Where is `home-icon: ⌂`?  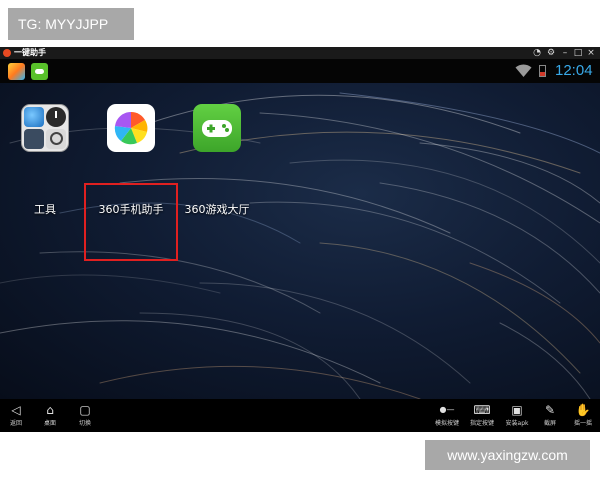
home-icon: ⌂ is located at coordinates (50, 410).